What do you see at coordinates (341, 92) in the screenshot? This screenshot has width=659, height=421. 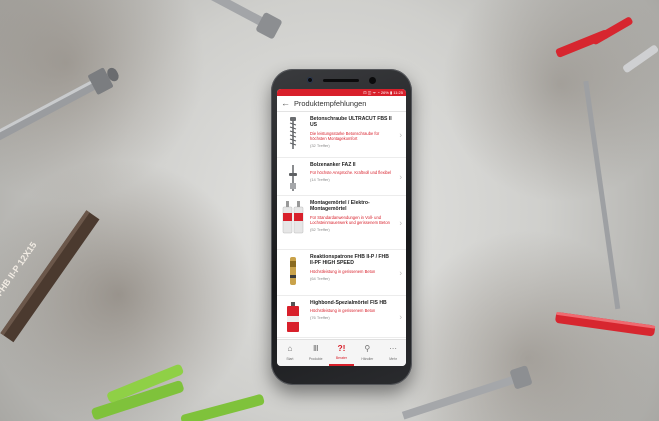 I see `status-bar: ⊡ ◫ ᯤ ◔ 26% ▮ 11:25` at bounding box center [341, 92].